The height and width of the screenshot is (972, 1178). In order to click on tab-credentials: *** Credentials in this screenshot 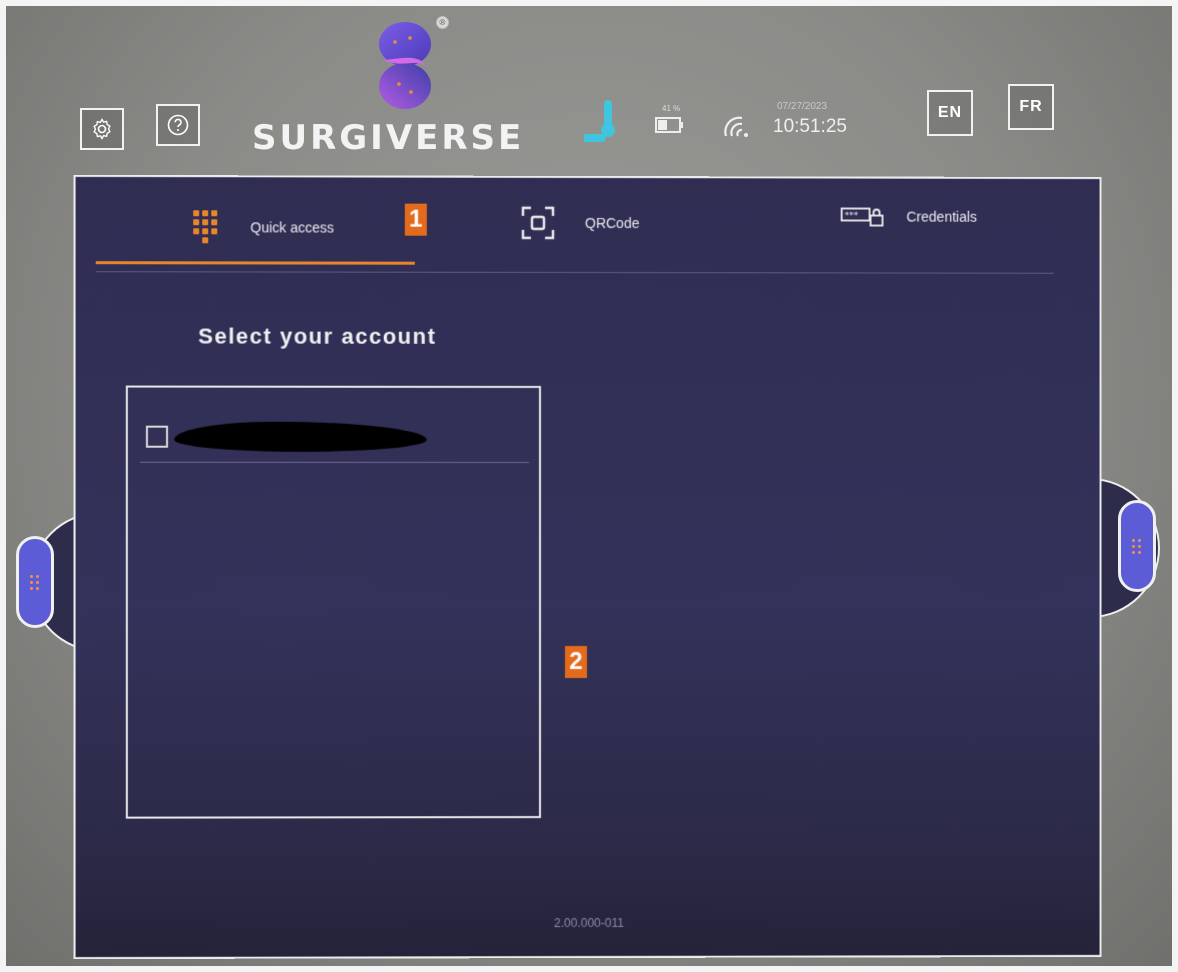, I will do `click(909, 216)`.